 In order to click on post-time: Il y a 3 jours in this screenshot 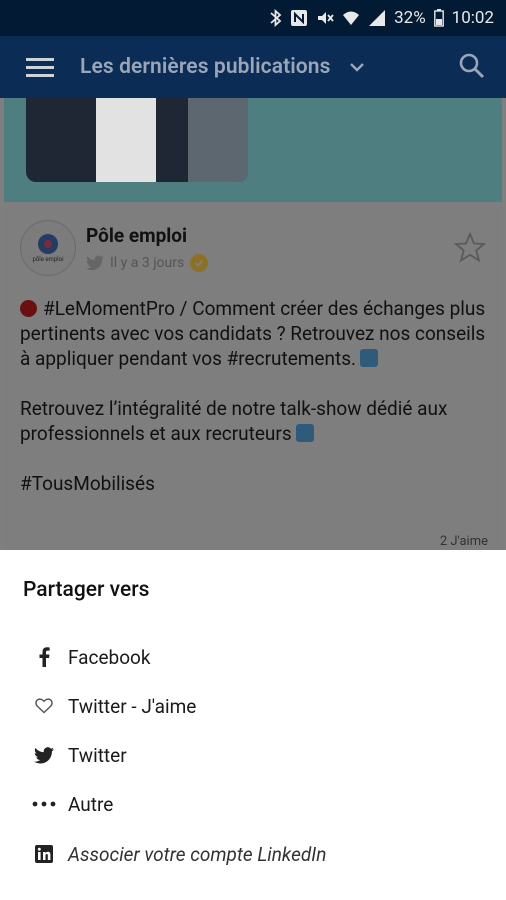, I will do `click(147, 263)`.